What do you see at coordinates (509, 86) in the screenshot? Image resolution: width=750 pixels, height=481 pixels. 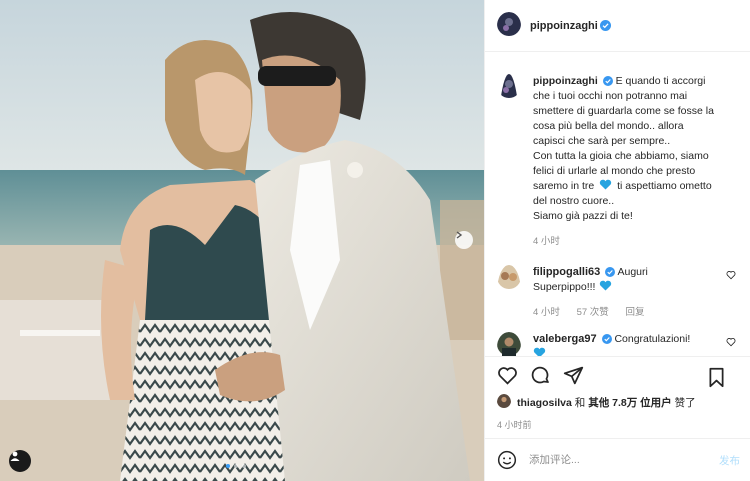 I see `caption-author-avatar-image` at bounding box center [509, 86].